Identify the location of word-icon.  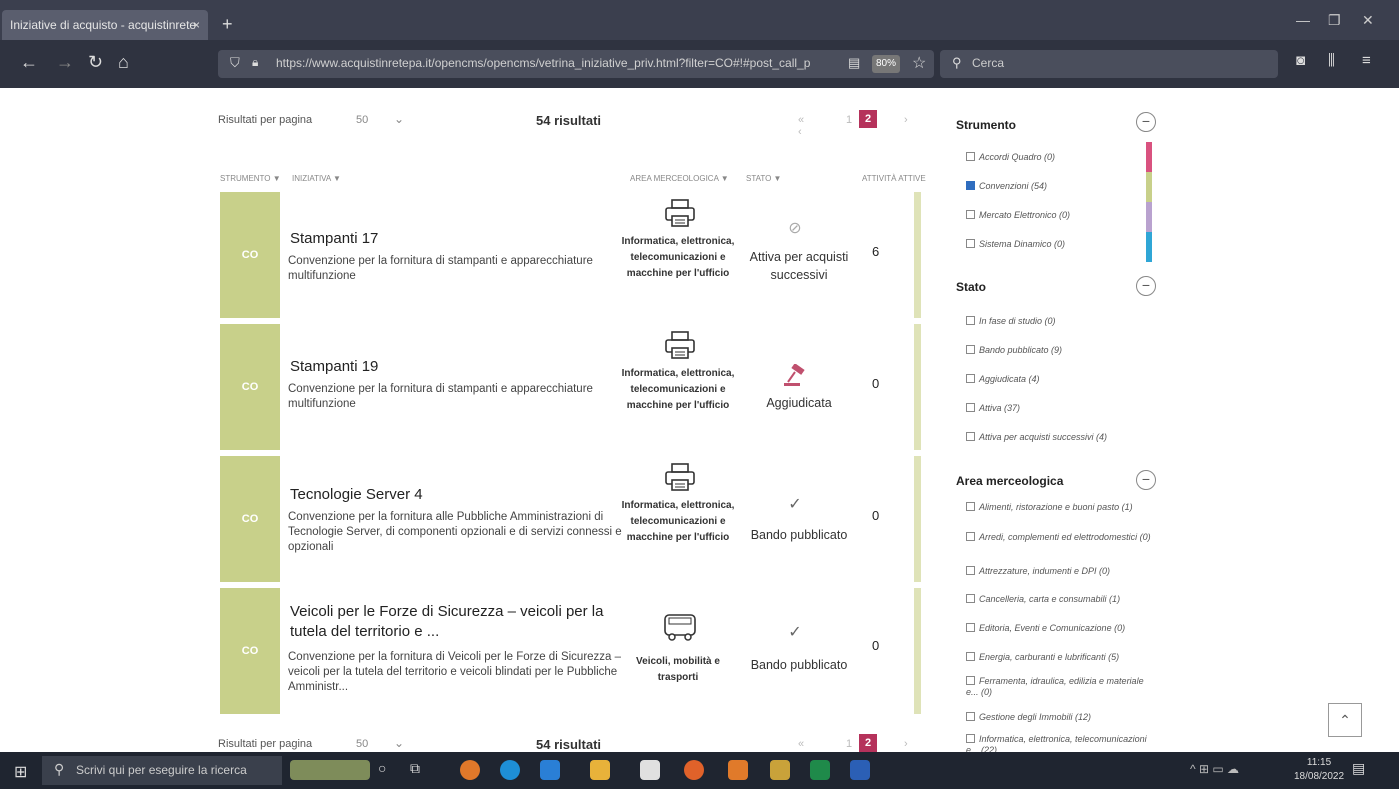
(860, 770).